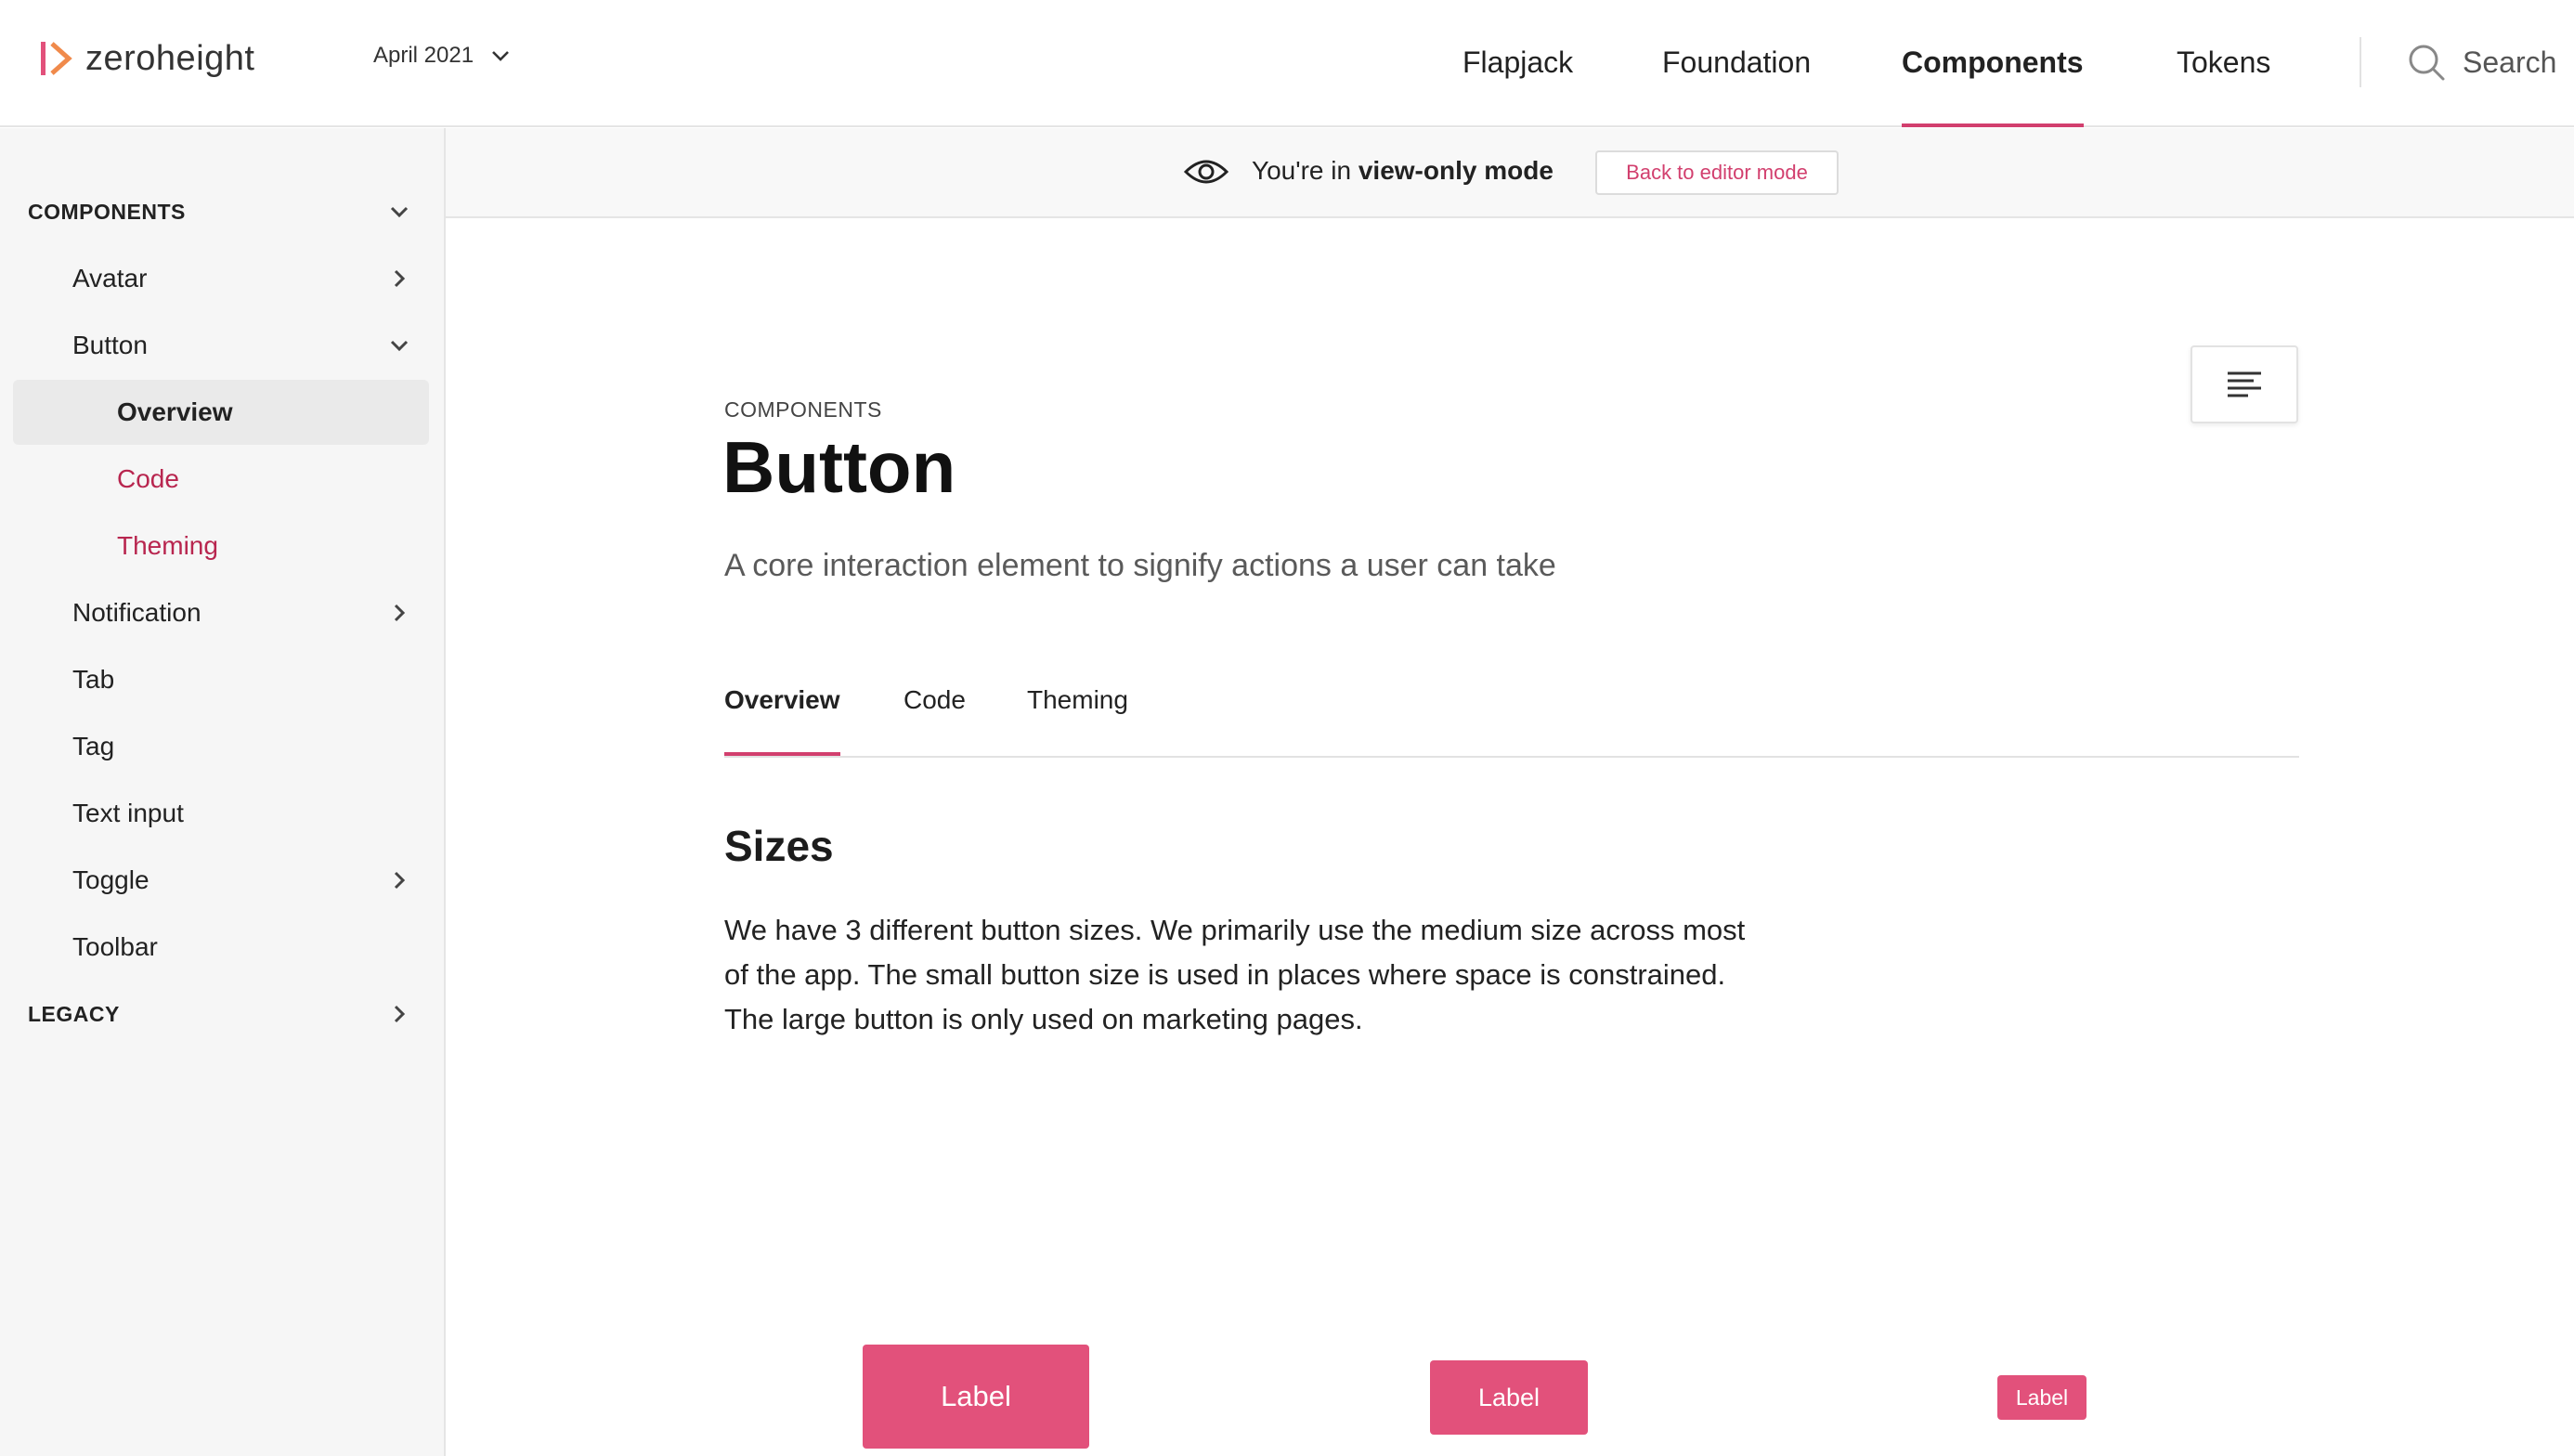 The image size is (2574, 1456). I want to click on sidebar-item-tag: Tag, so click(221, 746).